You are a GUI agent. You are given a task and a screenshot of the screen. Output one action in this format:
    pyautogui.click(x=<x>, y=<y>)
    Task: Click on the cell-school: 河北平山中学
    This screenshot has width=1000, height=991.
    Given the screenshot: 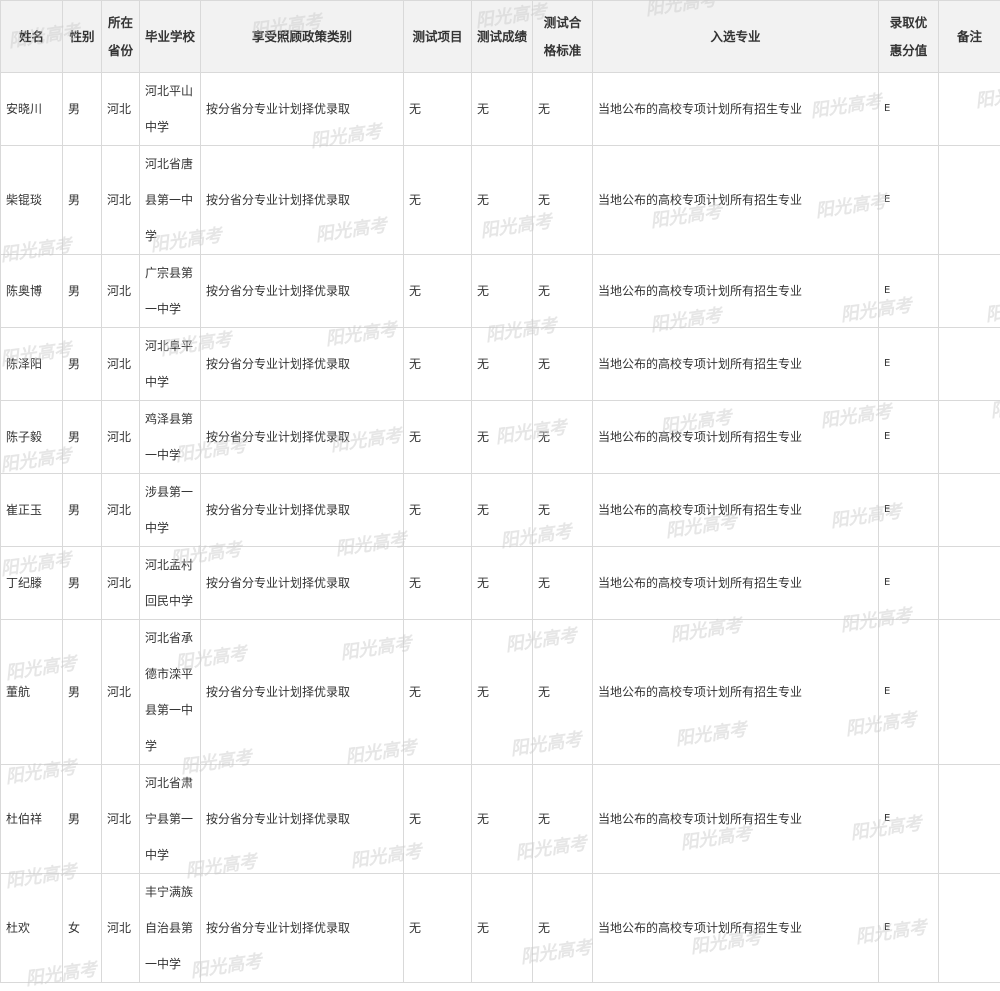 What is the action you would take?
    pyautogui.click(x=170, y=109)
    